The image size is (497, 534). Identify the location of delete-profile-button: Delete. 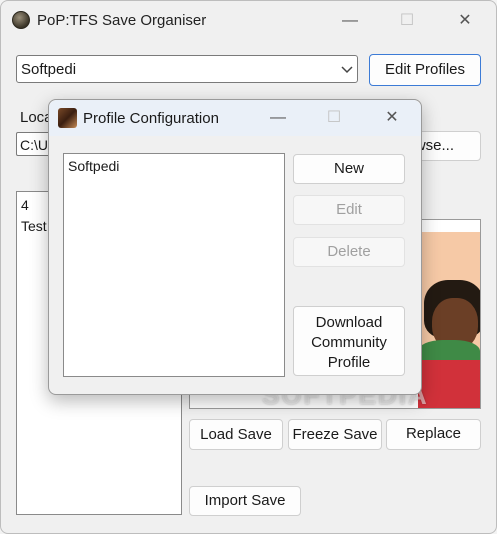
(349, 252).